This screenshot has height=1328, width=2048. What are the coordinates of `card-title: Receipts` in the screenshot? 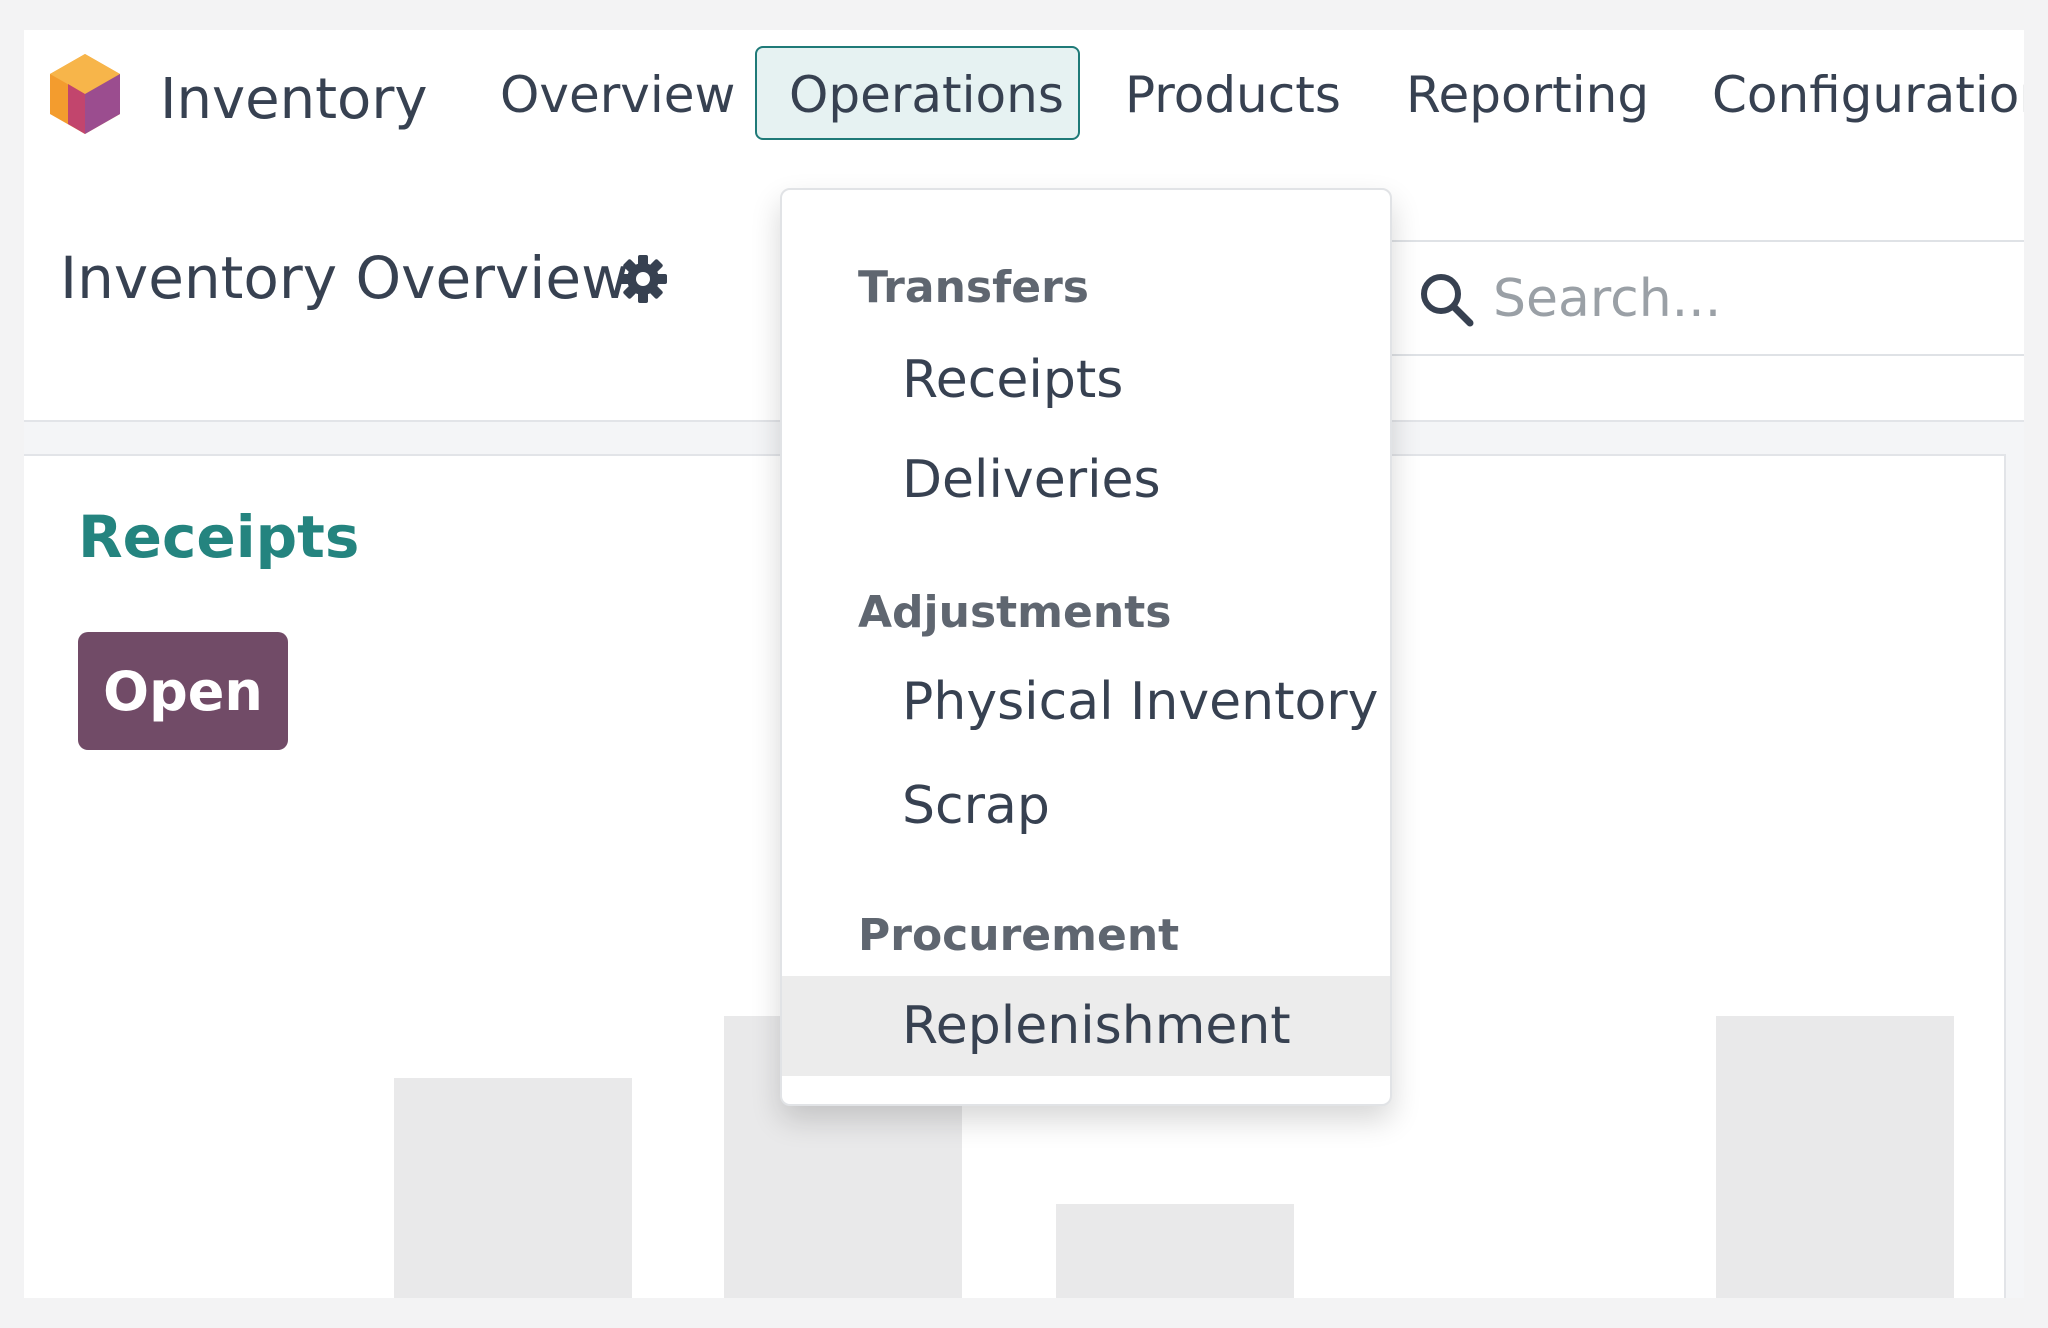 It's located at (218, 537).